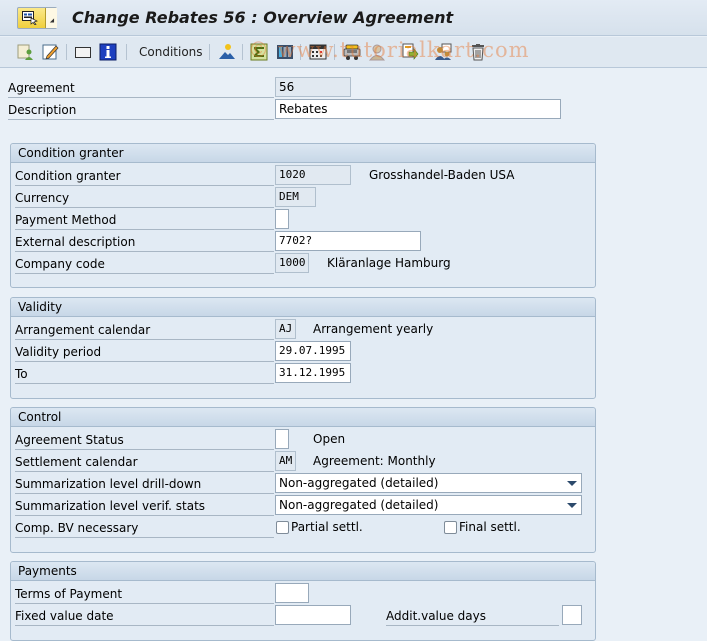 The height and width of the screenshot is (641, 707). Describe the element at coordinates (144, 264) in the screenshot. I see `company-code-label: Company code` at that location.